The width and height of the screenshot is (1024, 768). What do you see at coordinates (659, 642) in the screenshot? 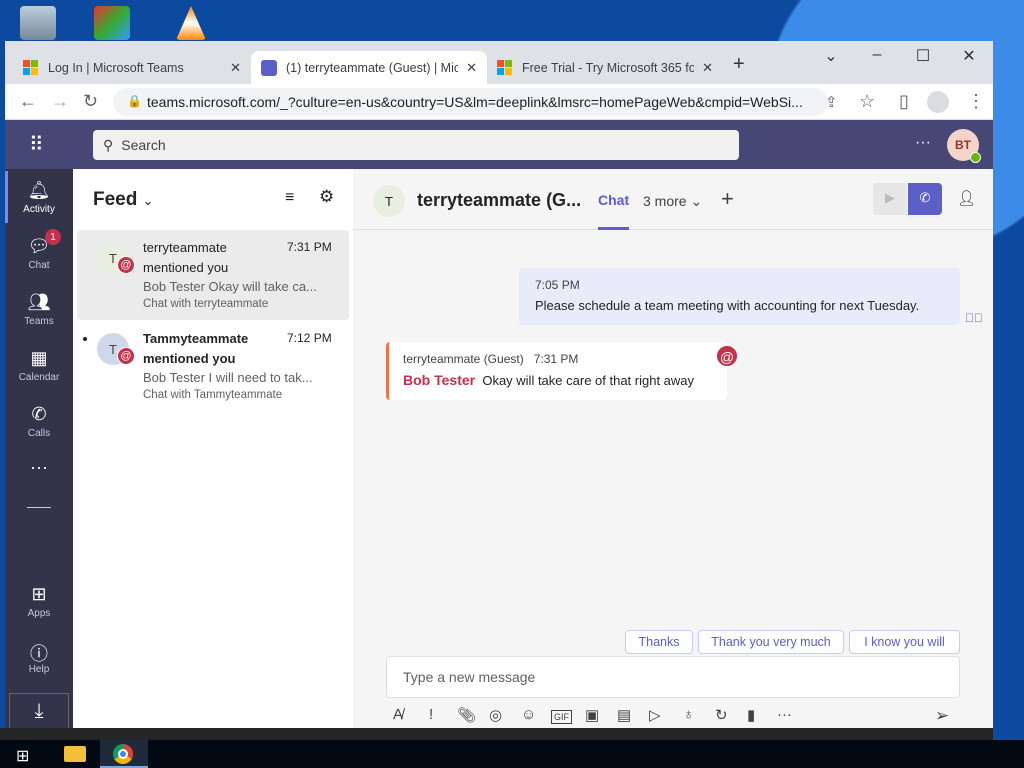
I see `suggested-reply: Thanks` at bounding box center [659, 642].